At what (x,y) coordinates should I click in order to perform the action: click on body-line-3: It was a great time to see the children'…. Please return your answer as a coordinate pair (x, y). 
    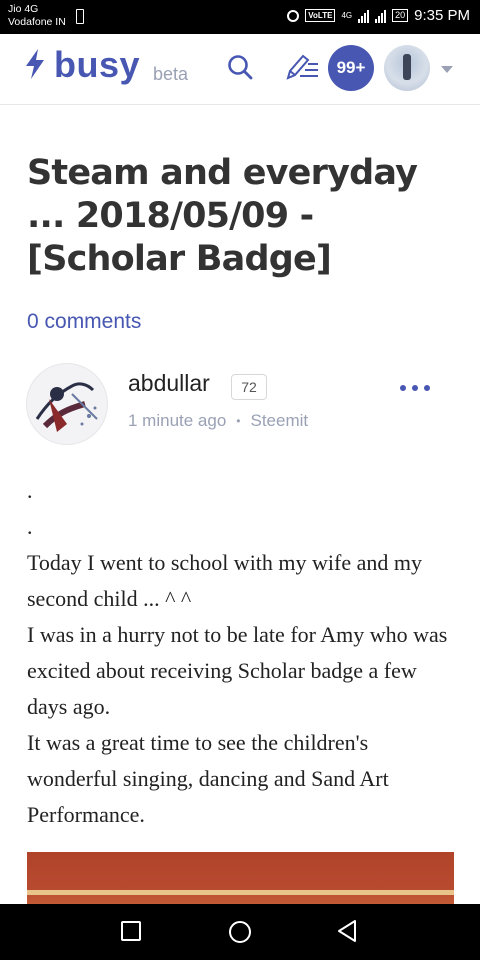
    Looking at the image, I should click on (208, 778).